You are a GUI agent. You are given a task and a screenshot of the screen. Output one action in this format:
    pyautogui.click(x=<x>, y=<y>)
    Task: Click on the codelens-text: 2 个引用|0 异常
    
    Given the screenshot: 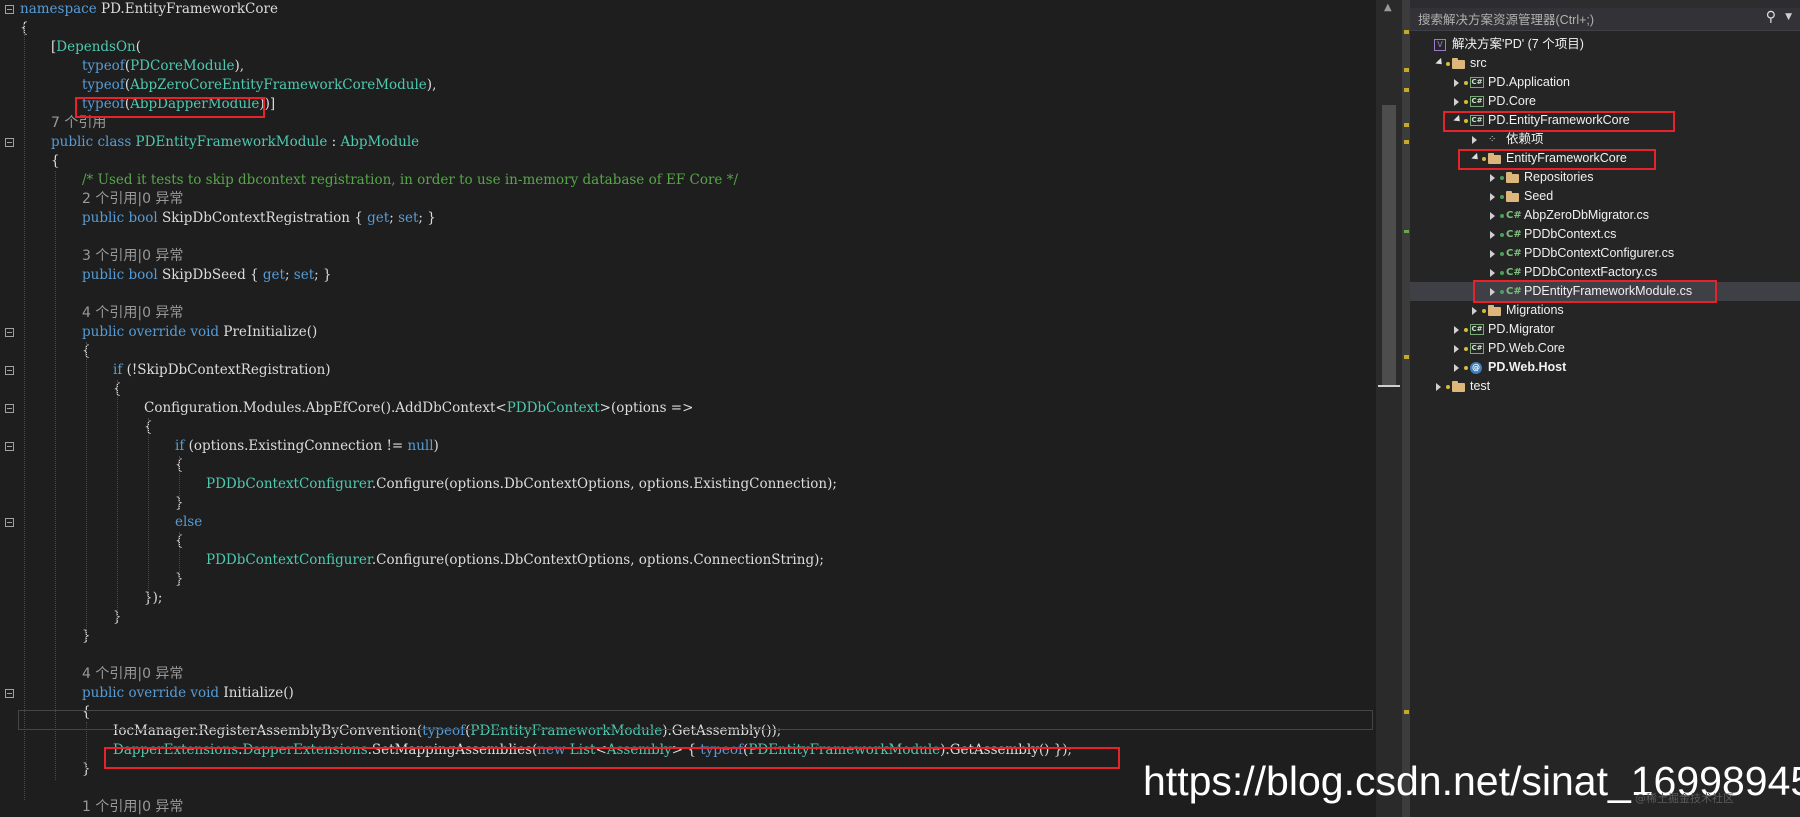 What is the action you would take?
    pyautogui.click(x=132, y=199)
    